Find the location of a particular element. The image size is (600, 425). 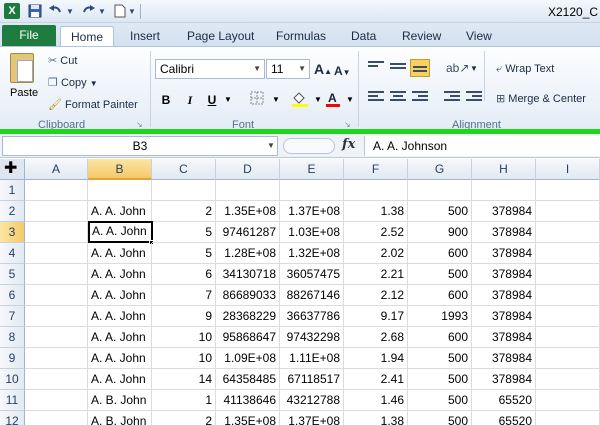

bottom-align-icon is located at coordinates (420, 68).